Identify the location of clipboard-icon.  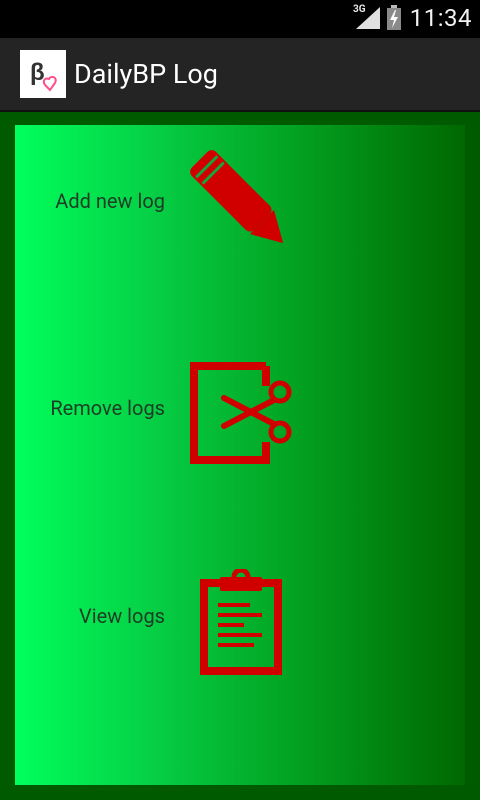
(241, 622).